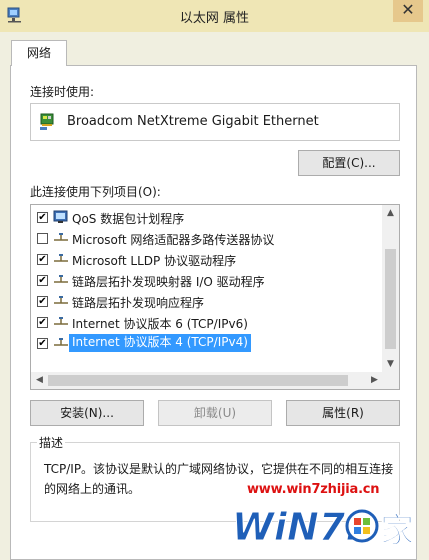  I want to click on connect-using-label: 连接时使用:, so click(62, 92).